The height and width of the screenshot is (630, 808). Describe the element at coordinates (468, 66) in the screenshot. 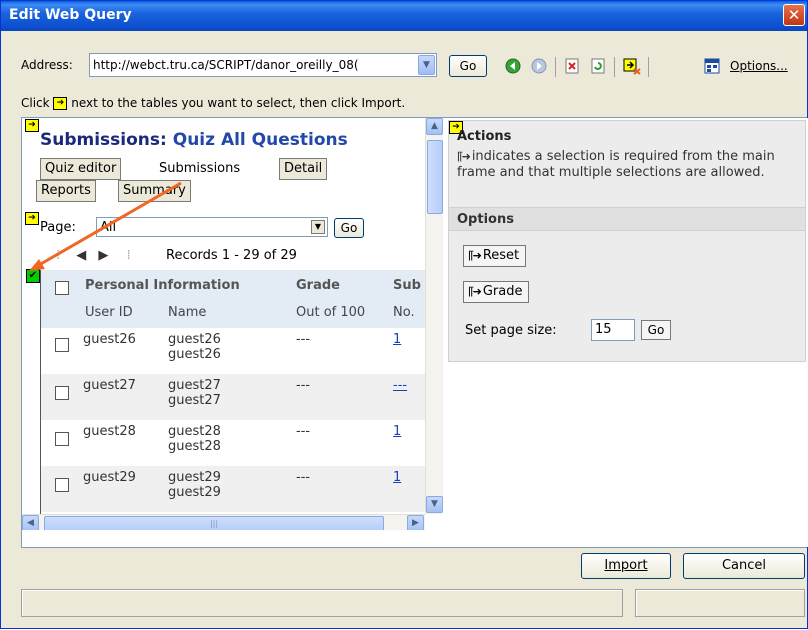

I see `go-button: Go` at that location.